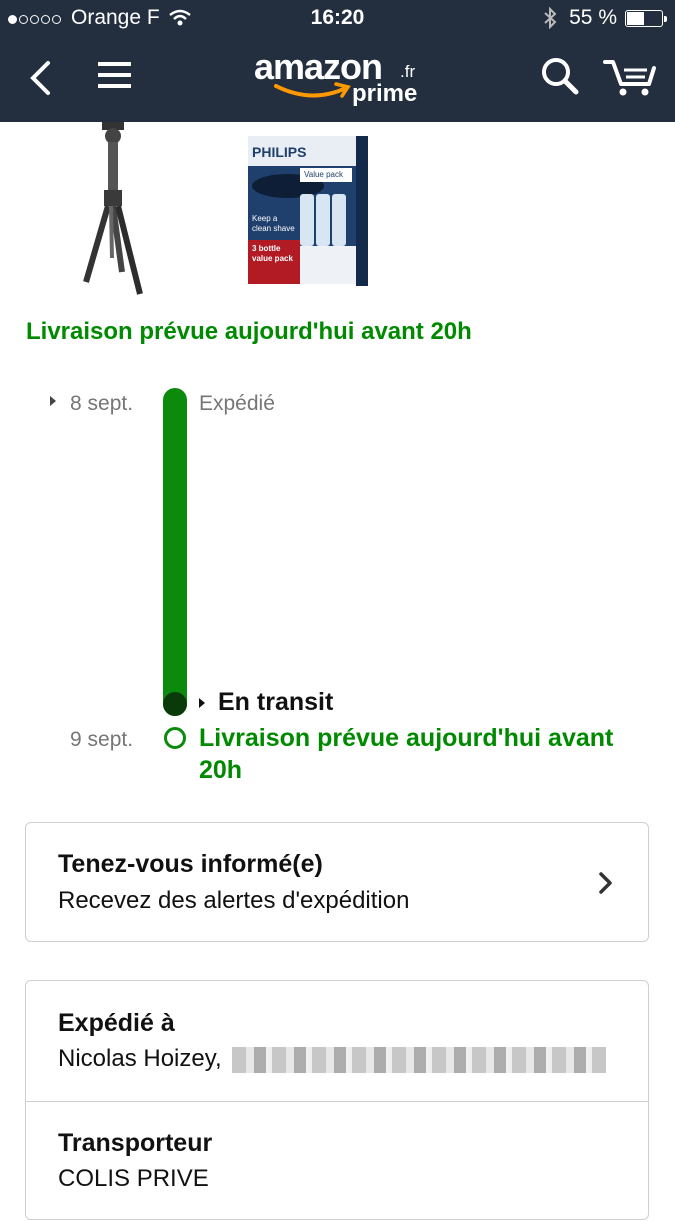 This screenshot has height=1221, width=675. Describe the element at coordinates (550, 18) in the screenshot. I see `bluetooth-icon` at that location.